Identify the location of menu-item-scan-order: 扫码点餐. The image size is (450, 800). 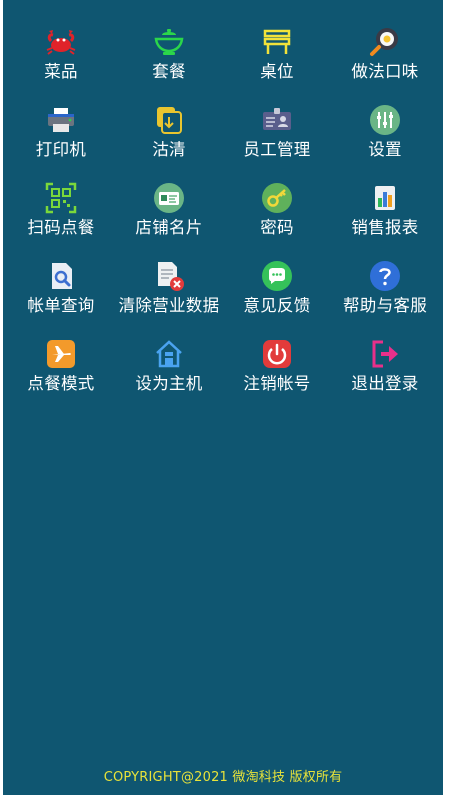
(61, 221).